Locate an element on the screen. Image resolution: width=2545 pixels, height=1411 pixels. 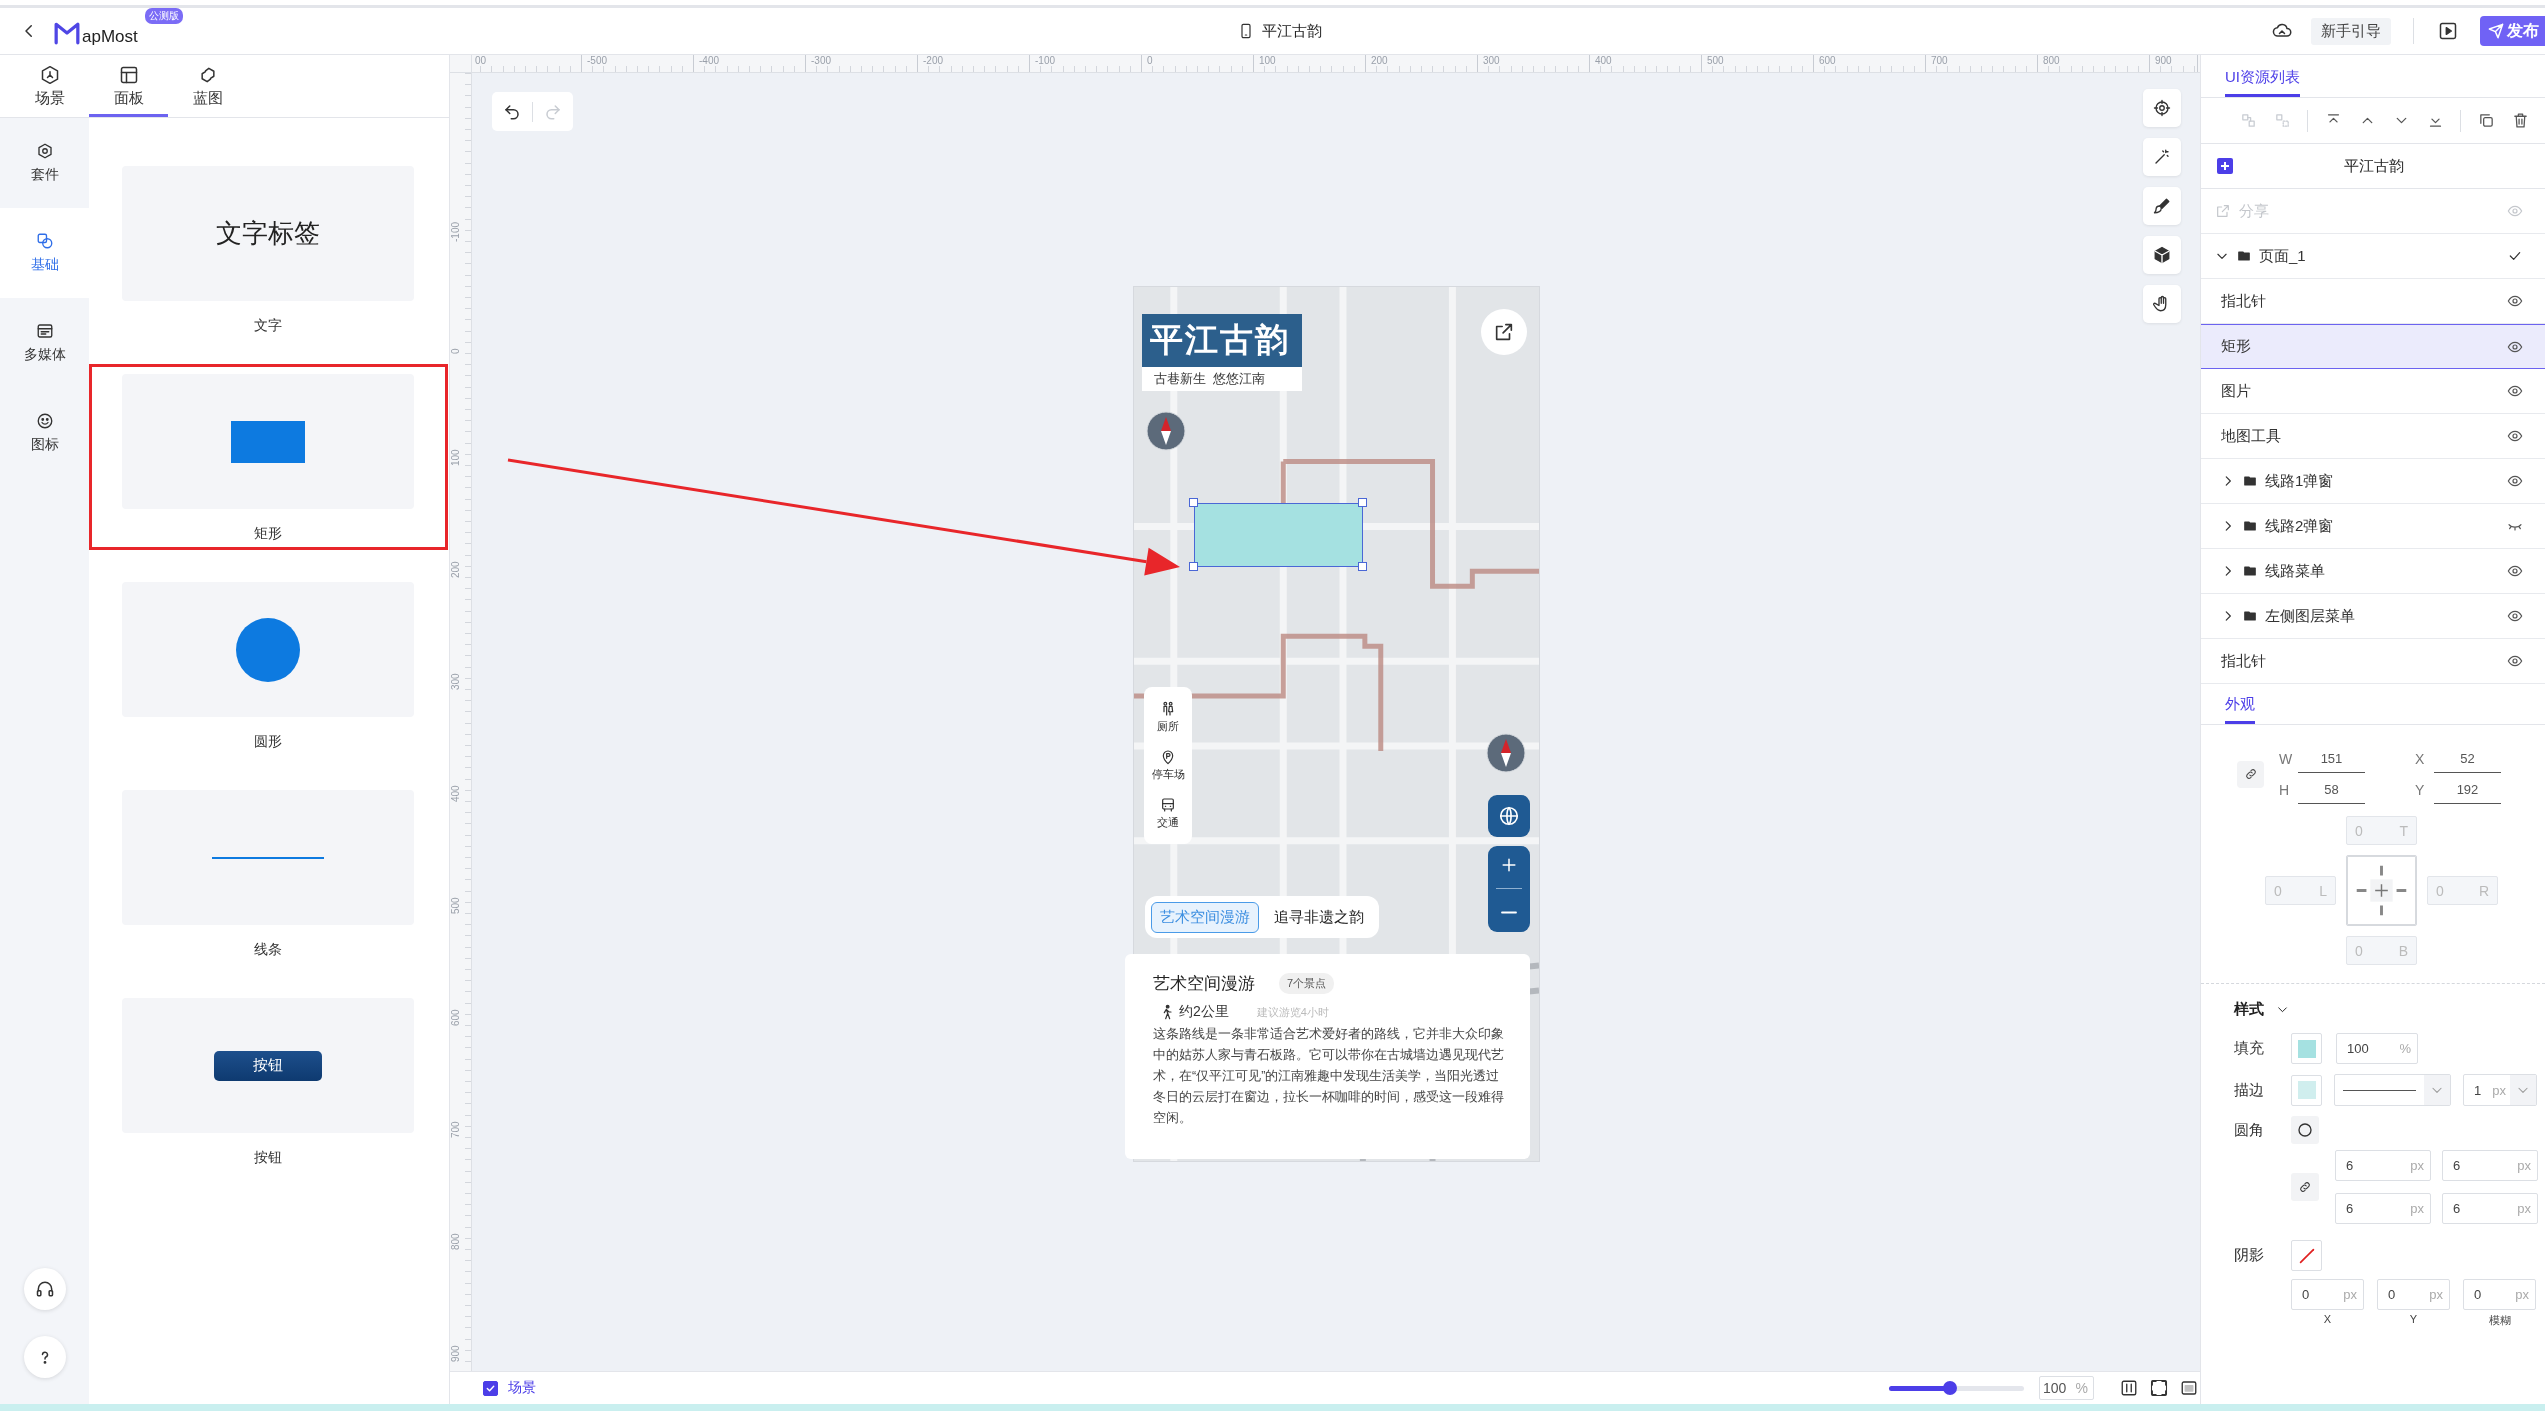
field-label: Y is located at coordinates (2420, 789).